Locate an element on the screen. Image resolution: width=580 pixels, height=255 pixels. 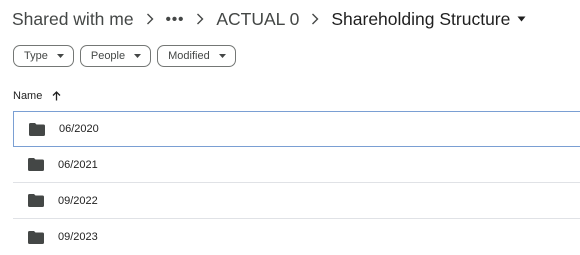
arrow-upward-icon is located at coordinates (56, 96).